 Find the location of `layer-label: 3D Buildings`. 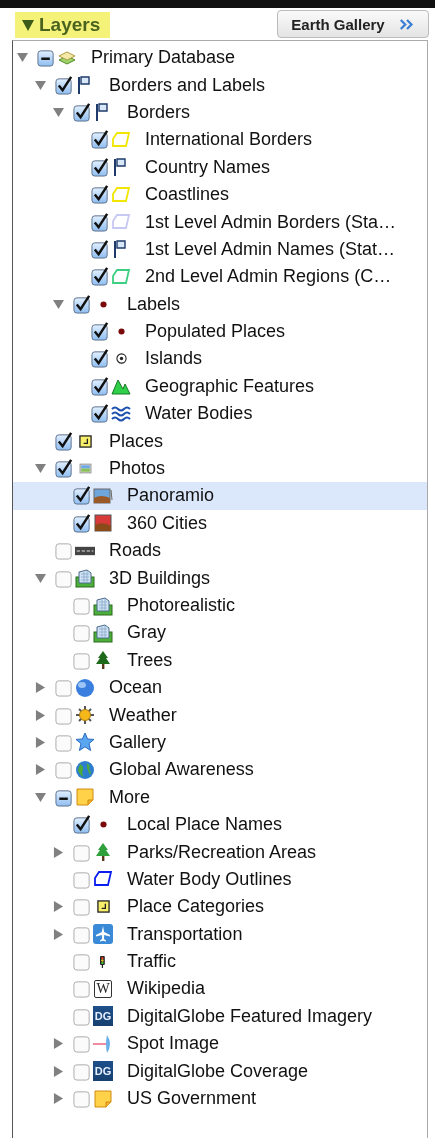

layer-label: 3D Buildings is located at coordinates (160, 578).